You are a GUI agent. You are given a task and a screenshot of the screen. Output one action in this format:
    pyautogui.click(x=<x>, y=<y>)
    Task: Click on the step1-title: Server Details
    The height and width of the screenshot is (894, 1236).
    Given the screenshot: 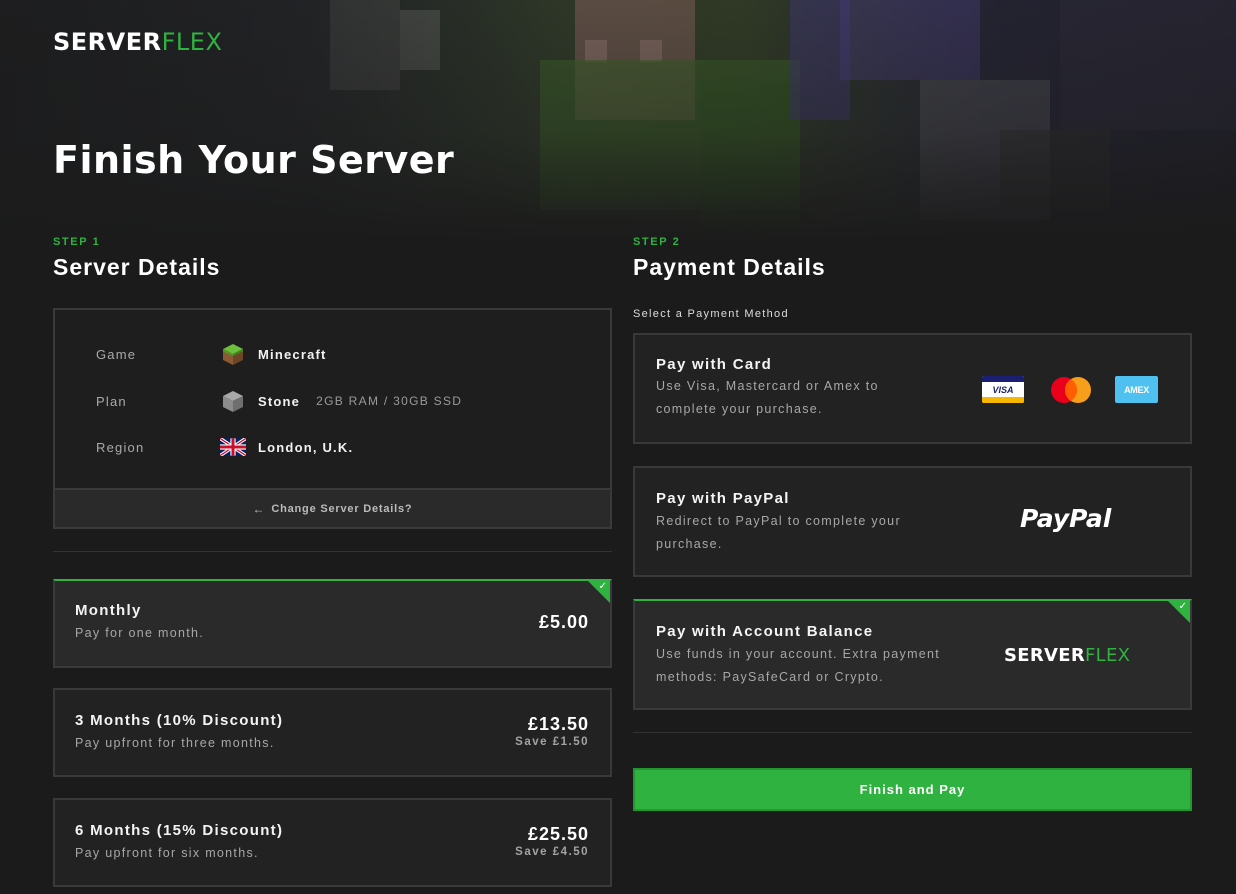 What is the action you would take?
    pyautogui.click(x=137, y=267)
    